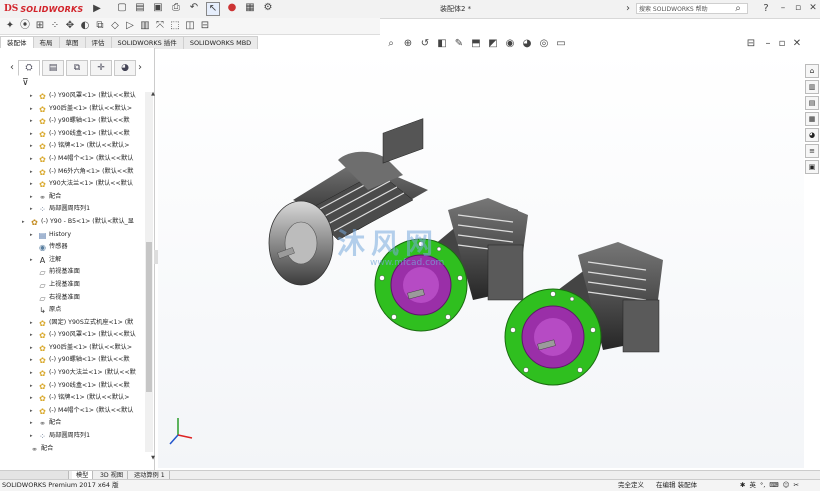  Describe the element at coordinates (145, 26) in the screenshot. I see `bom-icon: ▥` at that location.